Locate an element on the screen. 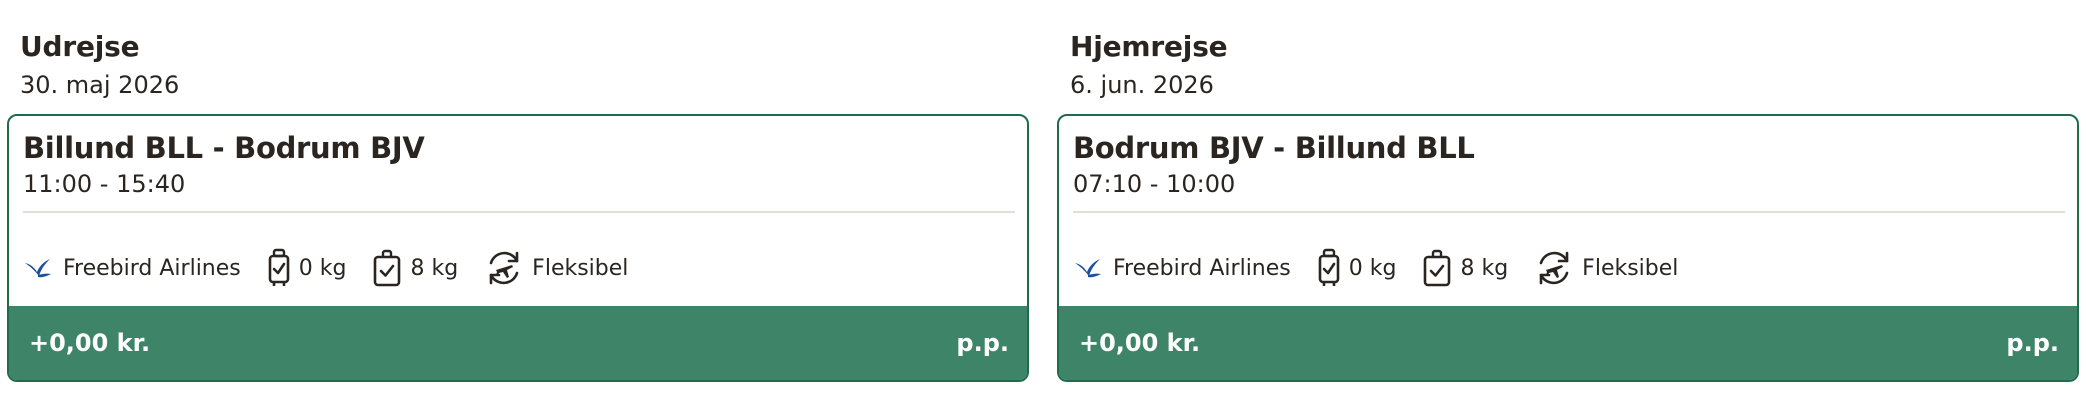 This screenshot has height=402, width=2086. flight-times: 11:00 - 15:40 is located at coordinates (104, 184).